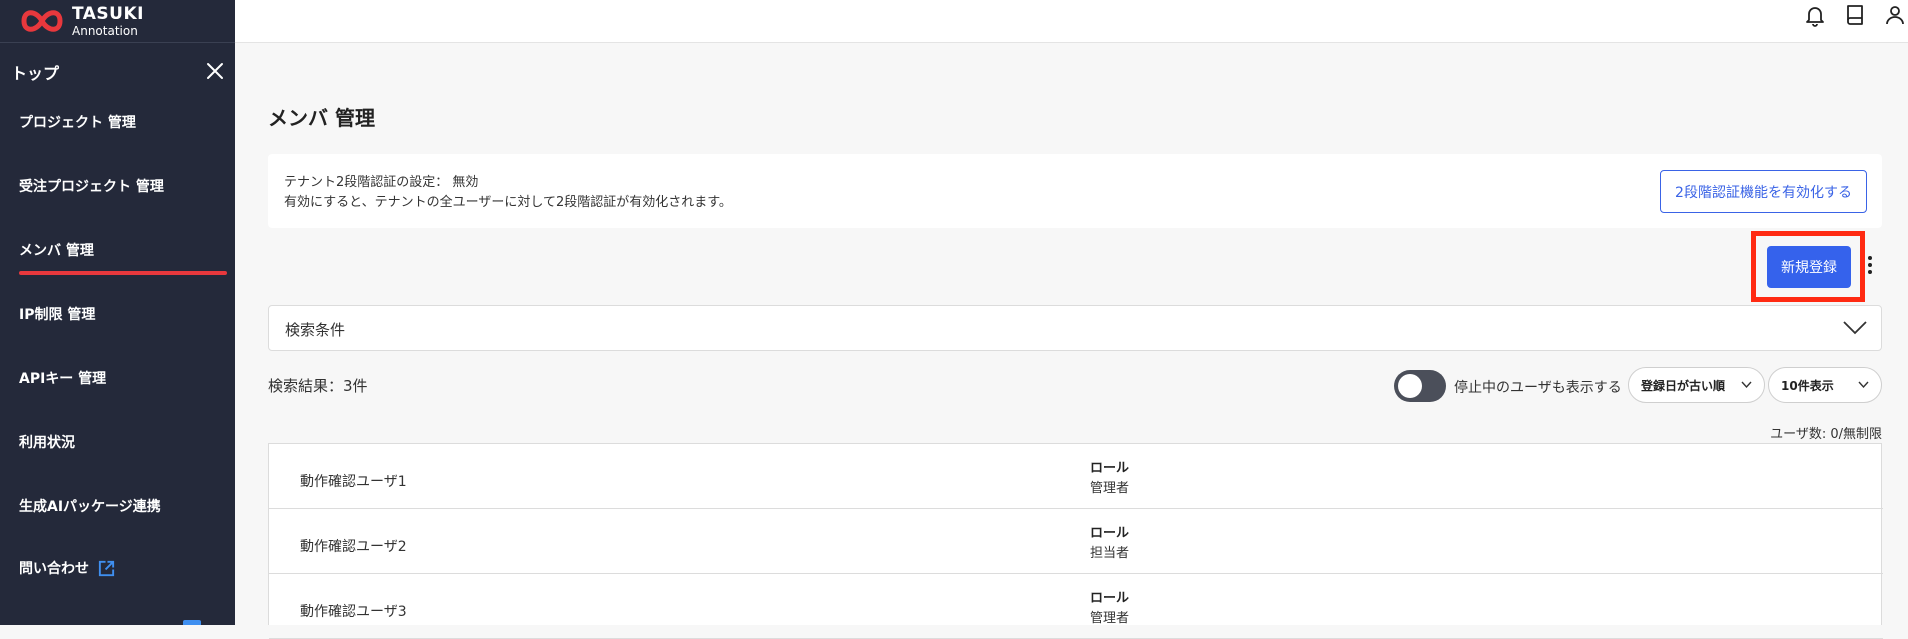 The width and height of the screenshot is (1908, 639). I want to click on user-count: ユーザ数: 0/無制限, so click(1826, 434).